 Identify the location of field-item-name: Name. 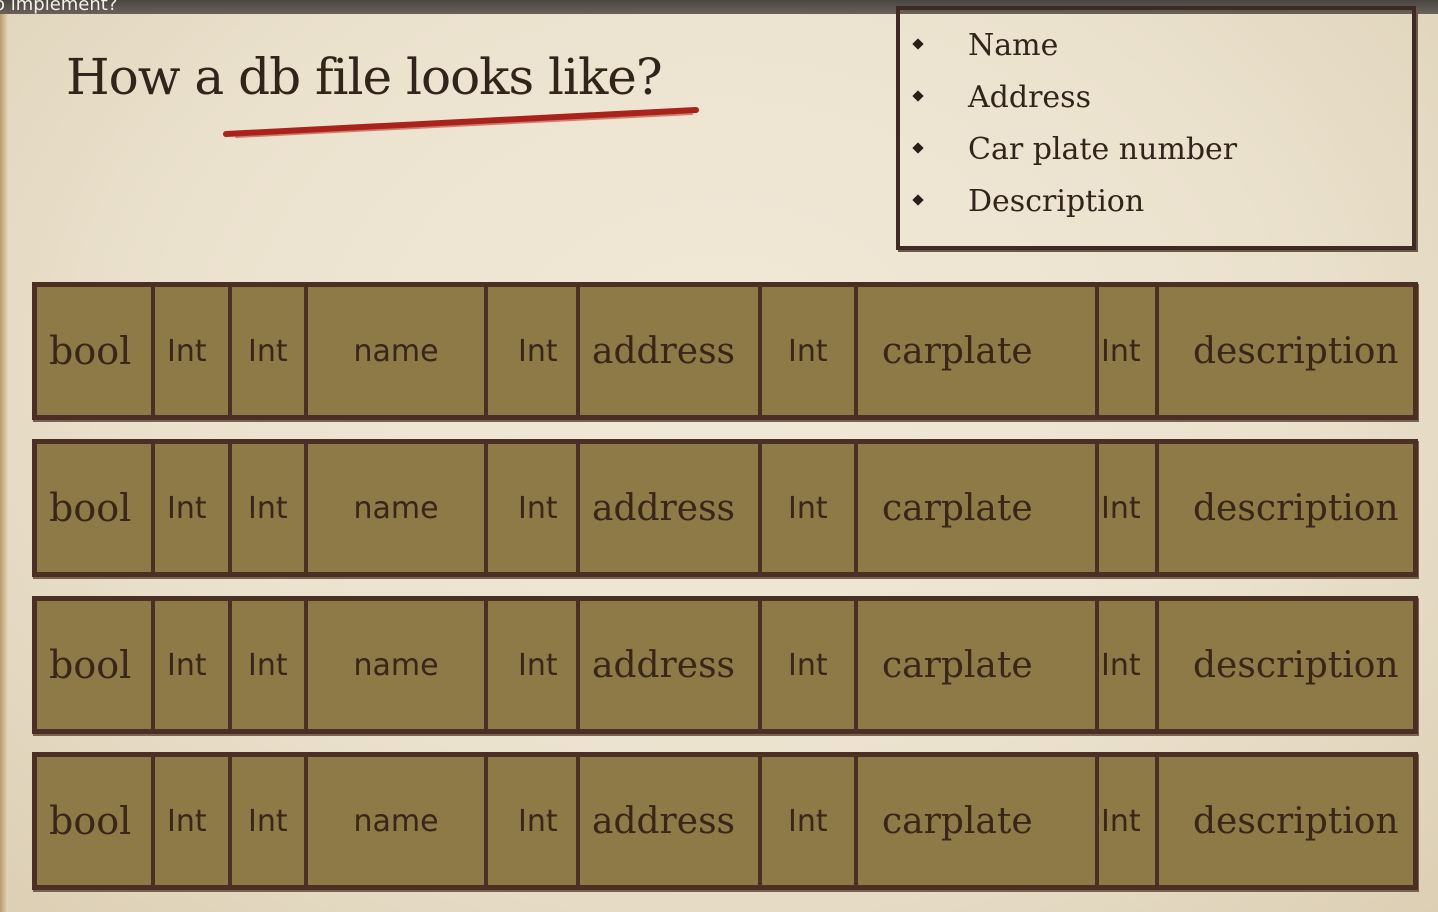
(1162, 50).